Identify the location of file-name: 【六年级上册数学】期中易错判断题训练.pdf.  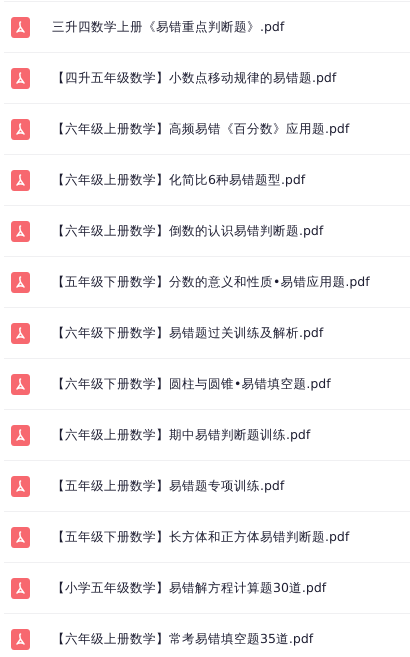
(181, 435).